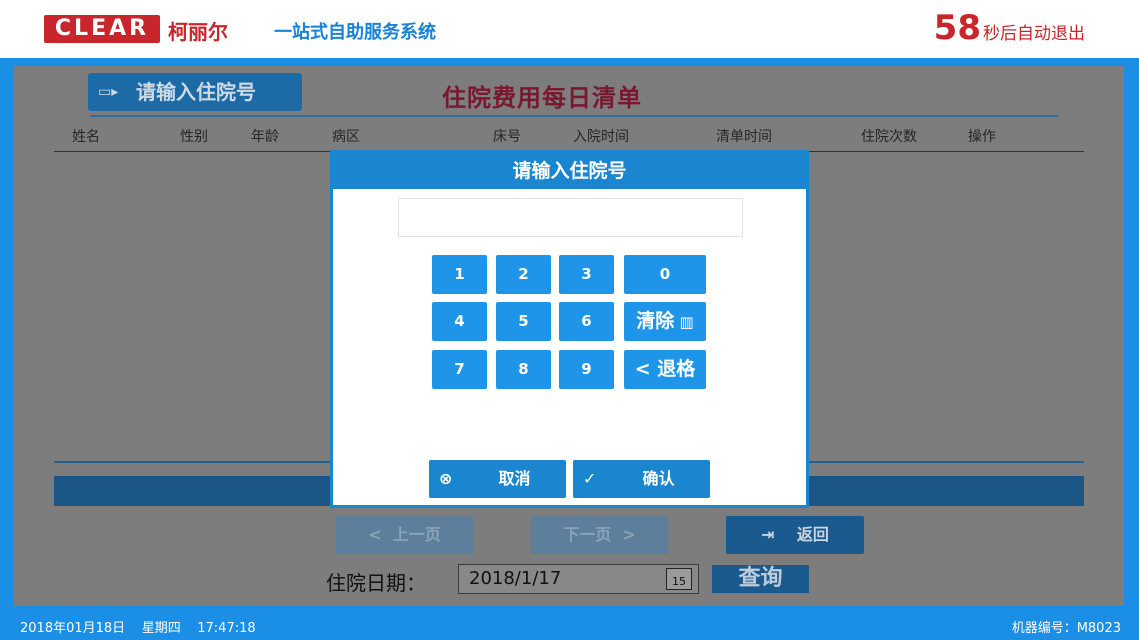 The image size is (1139, 640). Describe the element at coordinates (812, 534) in the screenshot. I see `back-label: 返回` at that location.